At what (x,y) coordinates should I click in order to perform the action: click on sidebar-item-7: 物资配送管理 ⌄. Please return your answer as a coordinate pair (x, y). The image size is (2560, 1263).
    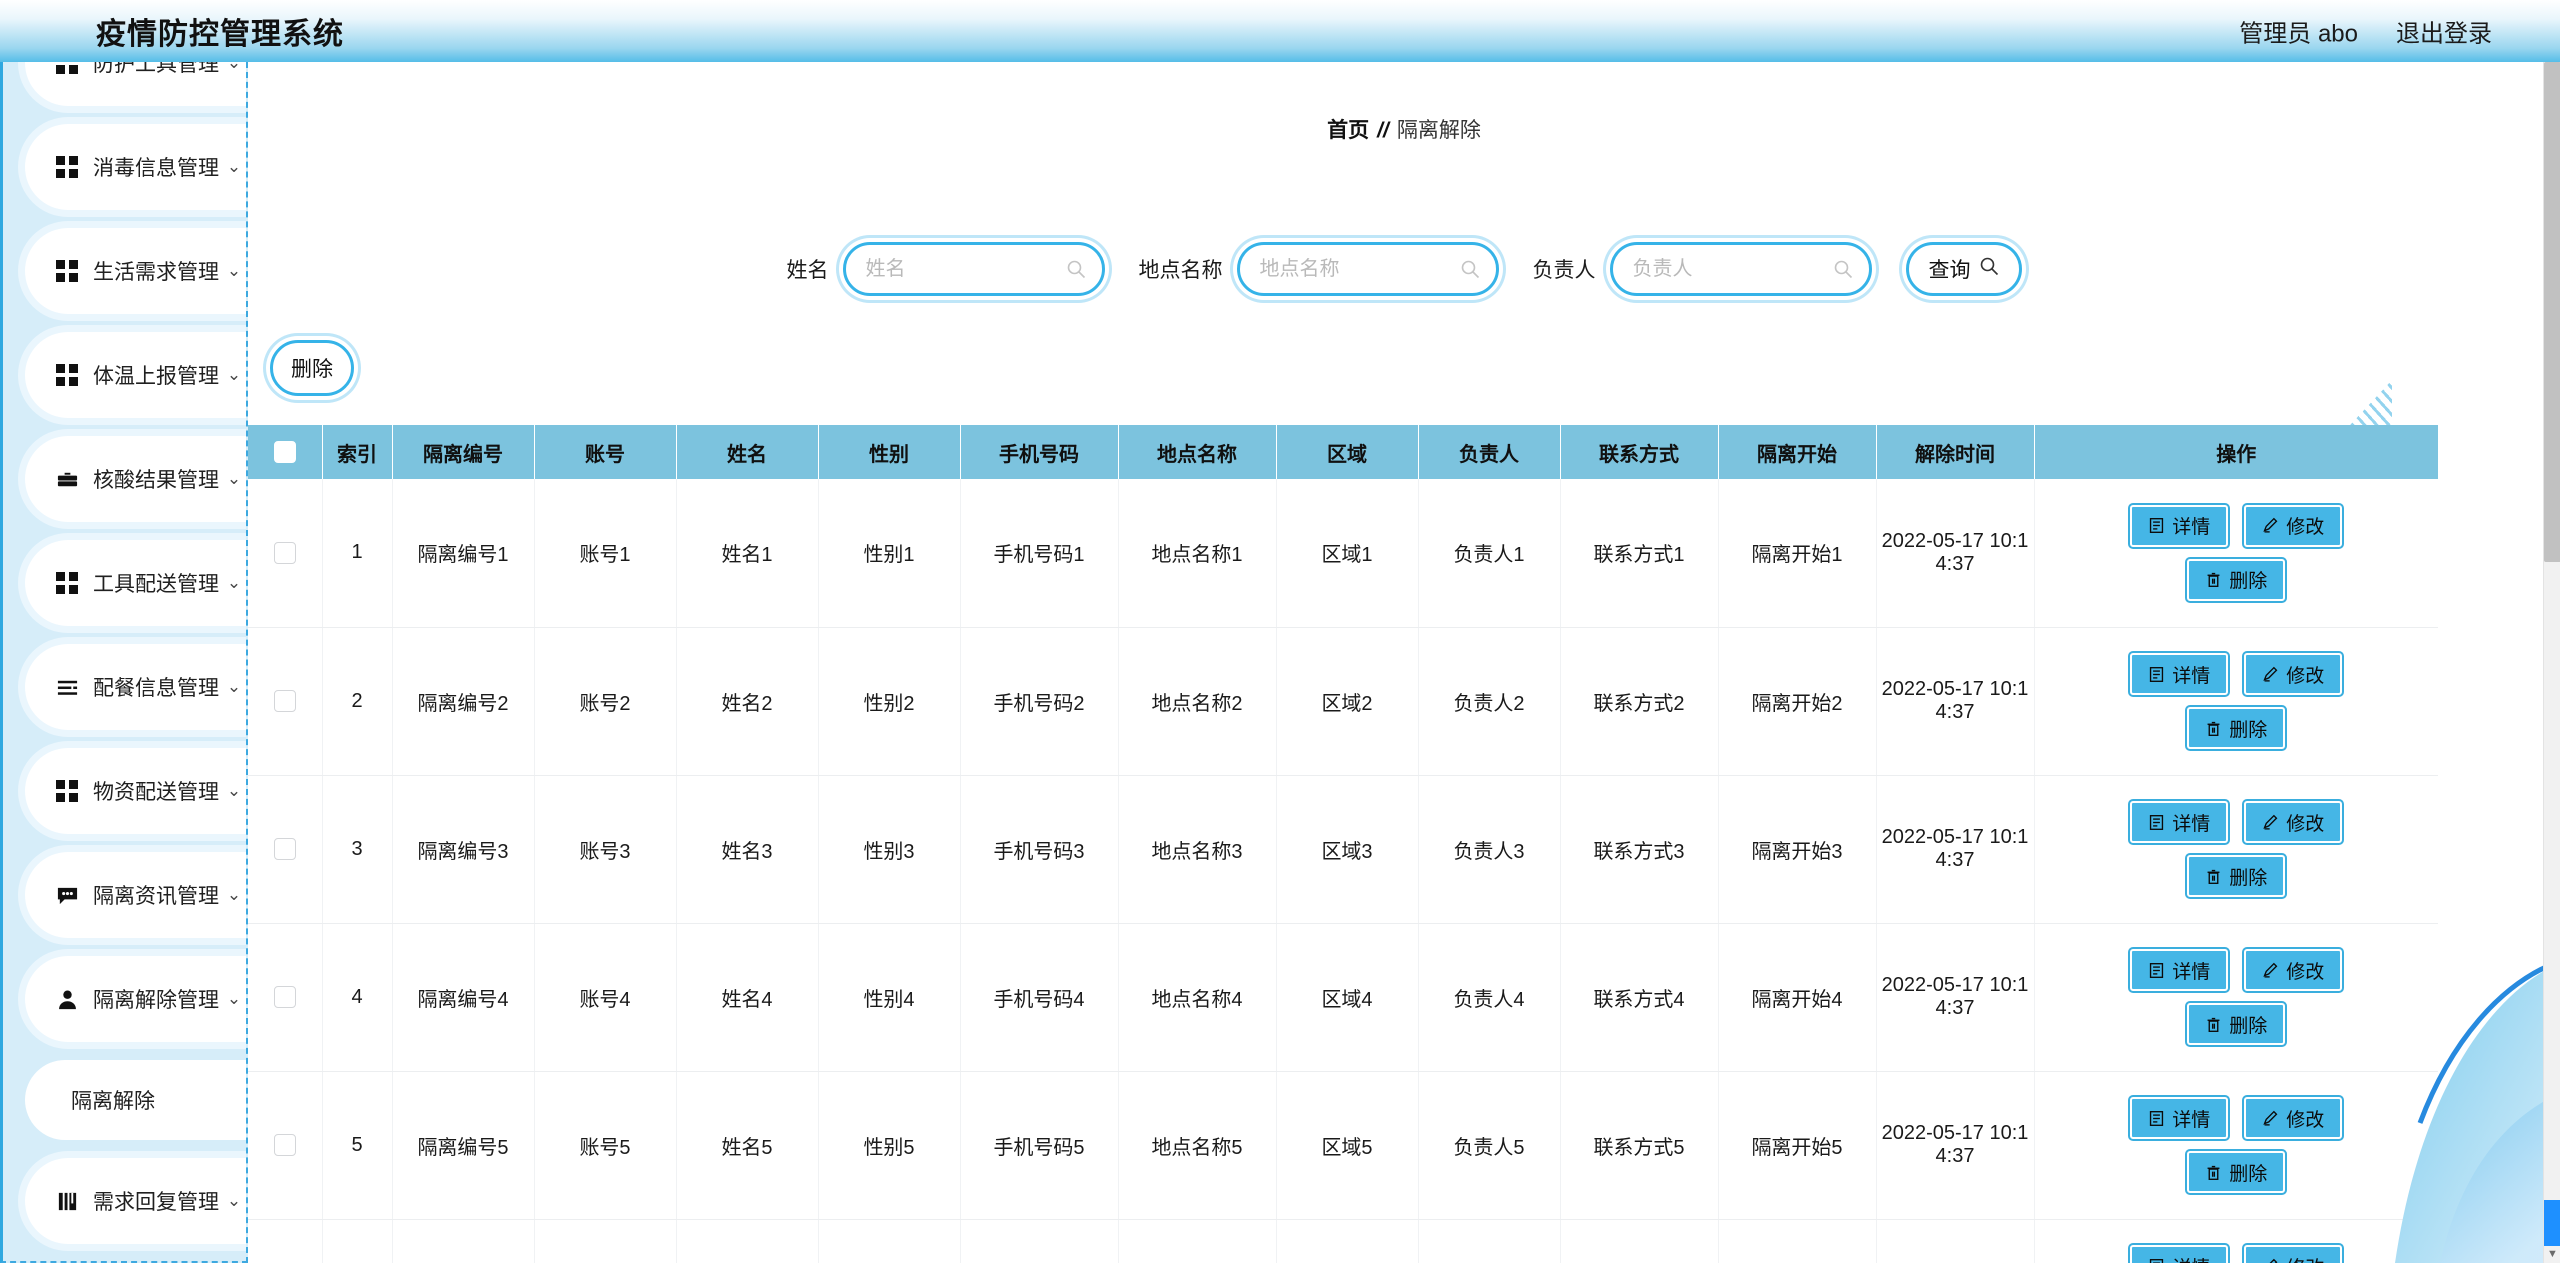
    Looking at the image, I should click on (135, 791).